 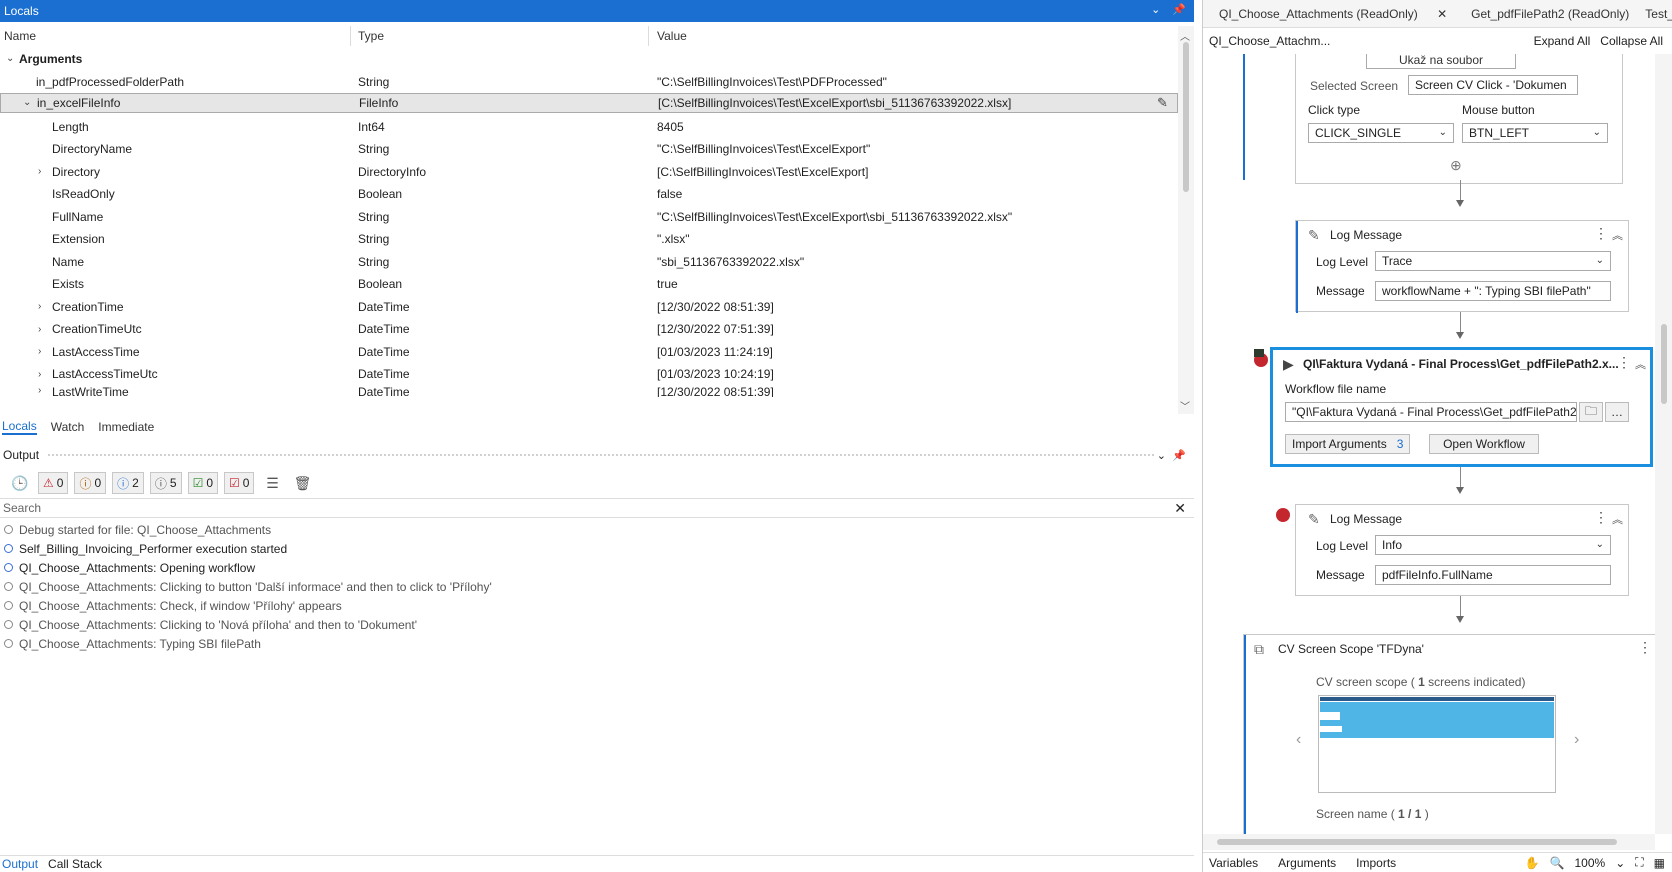 What do you see at coordinates (53, 483) in the screenshot?
I see `filter-errors-button: ⚠ 0` at bounding box center [53, 483].